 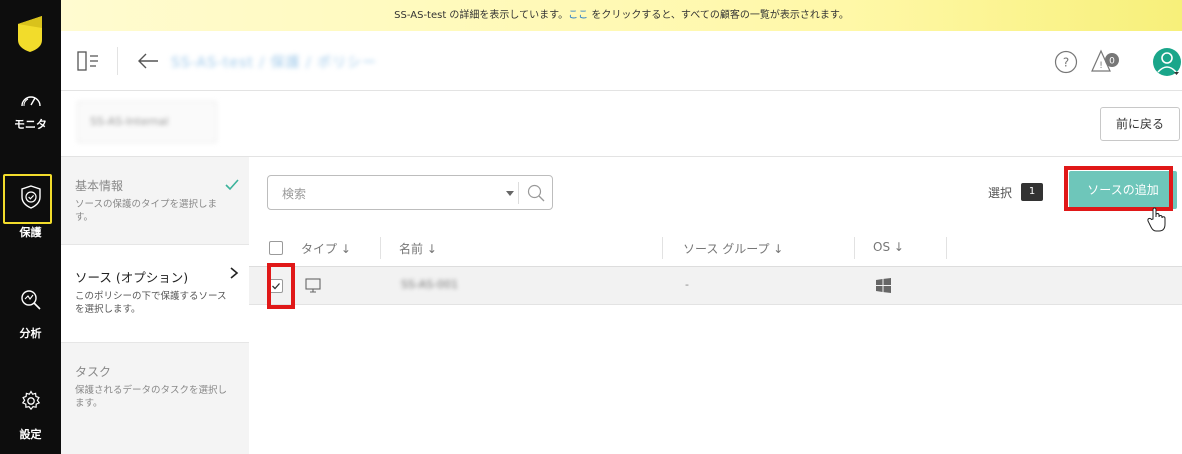 What do you see at coordinates (1106, 62) in the screenshot?
I see `alert-icon: ! 0` at bounding box center [1106, 62].